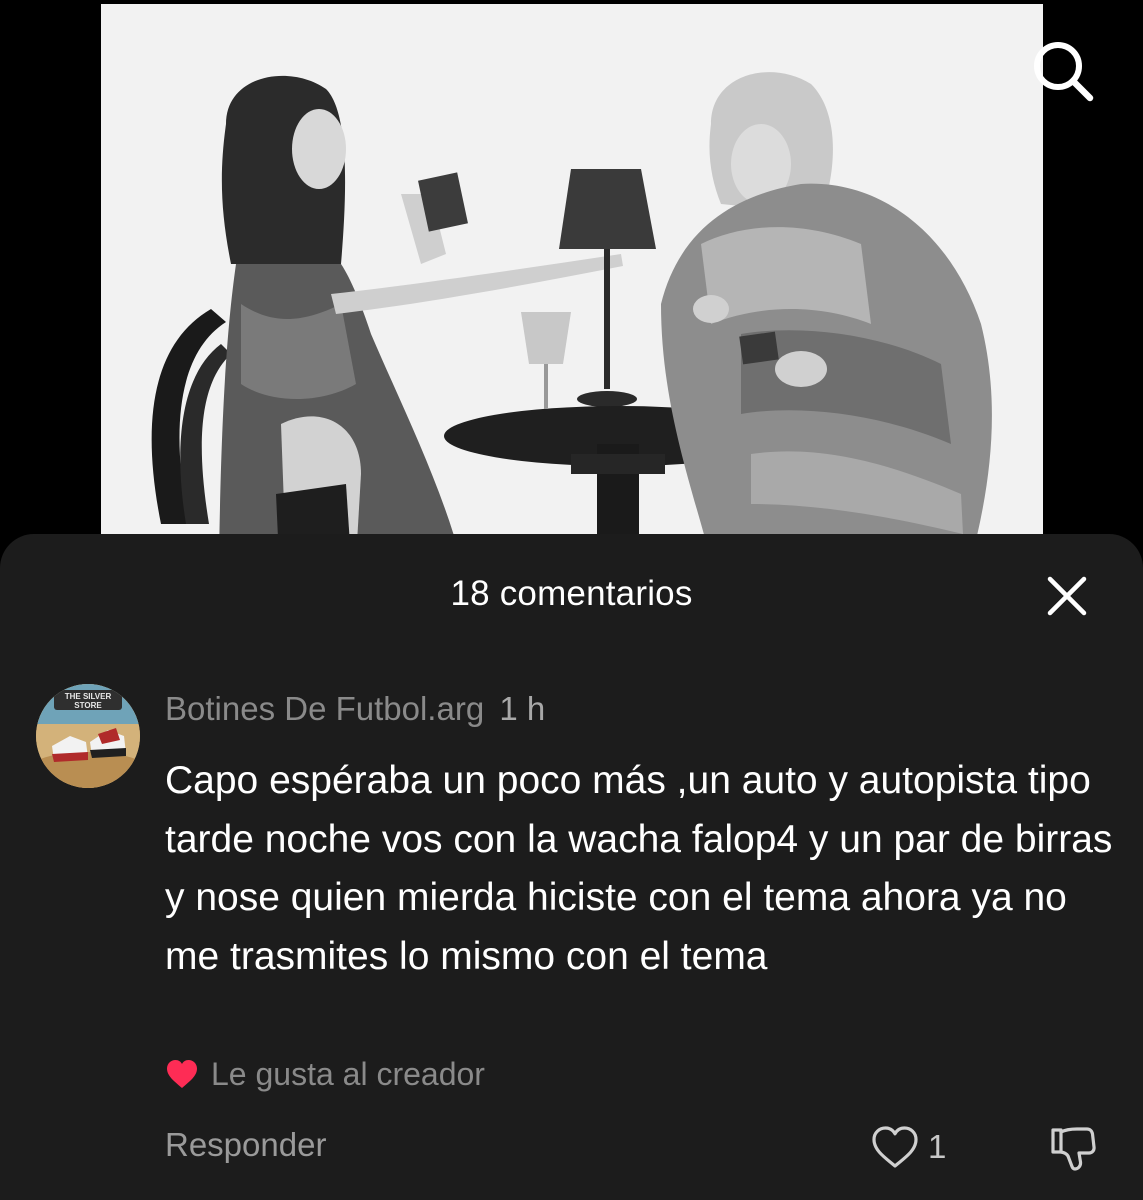 The image size is (1143, 1200). I want to click on heart-outline-icon, so click(895, 1147).